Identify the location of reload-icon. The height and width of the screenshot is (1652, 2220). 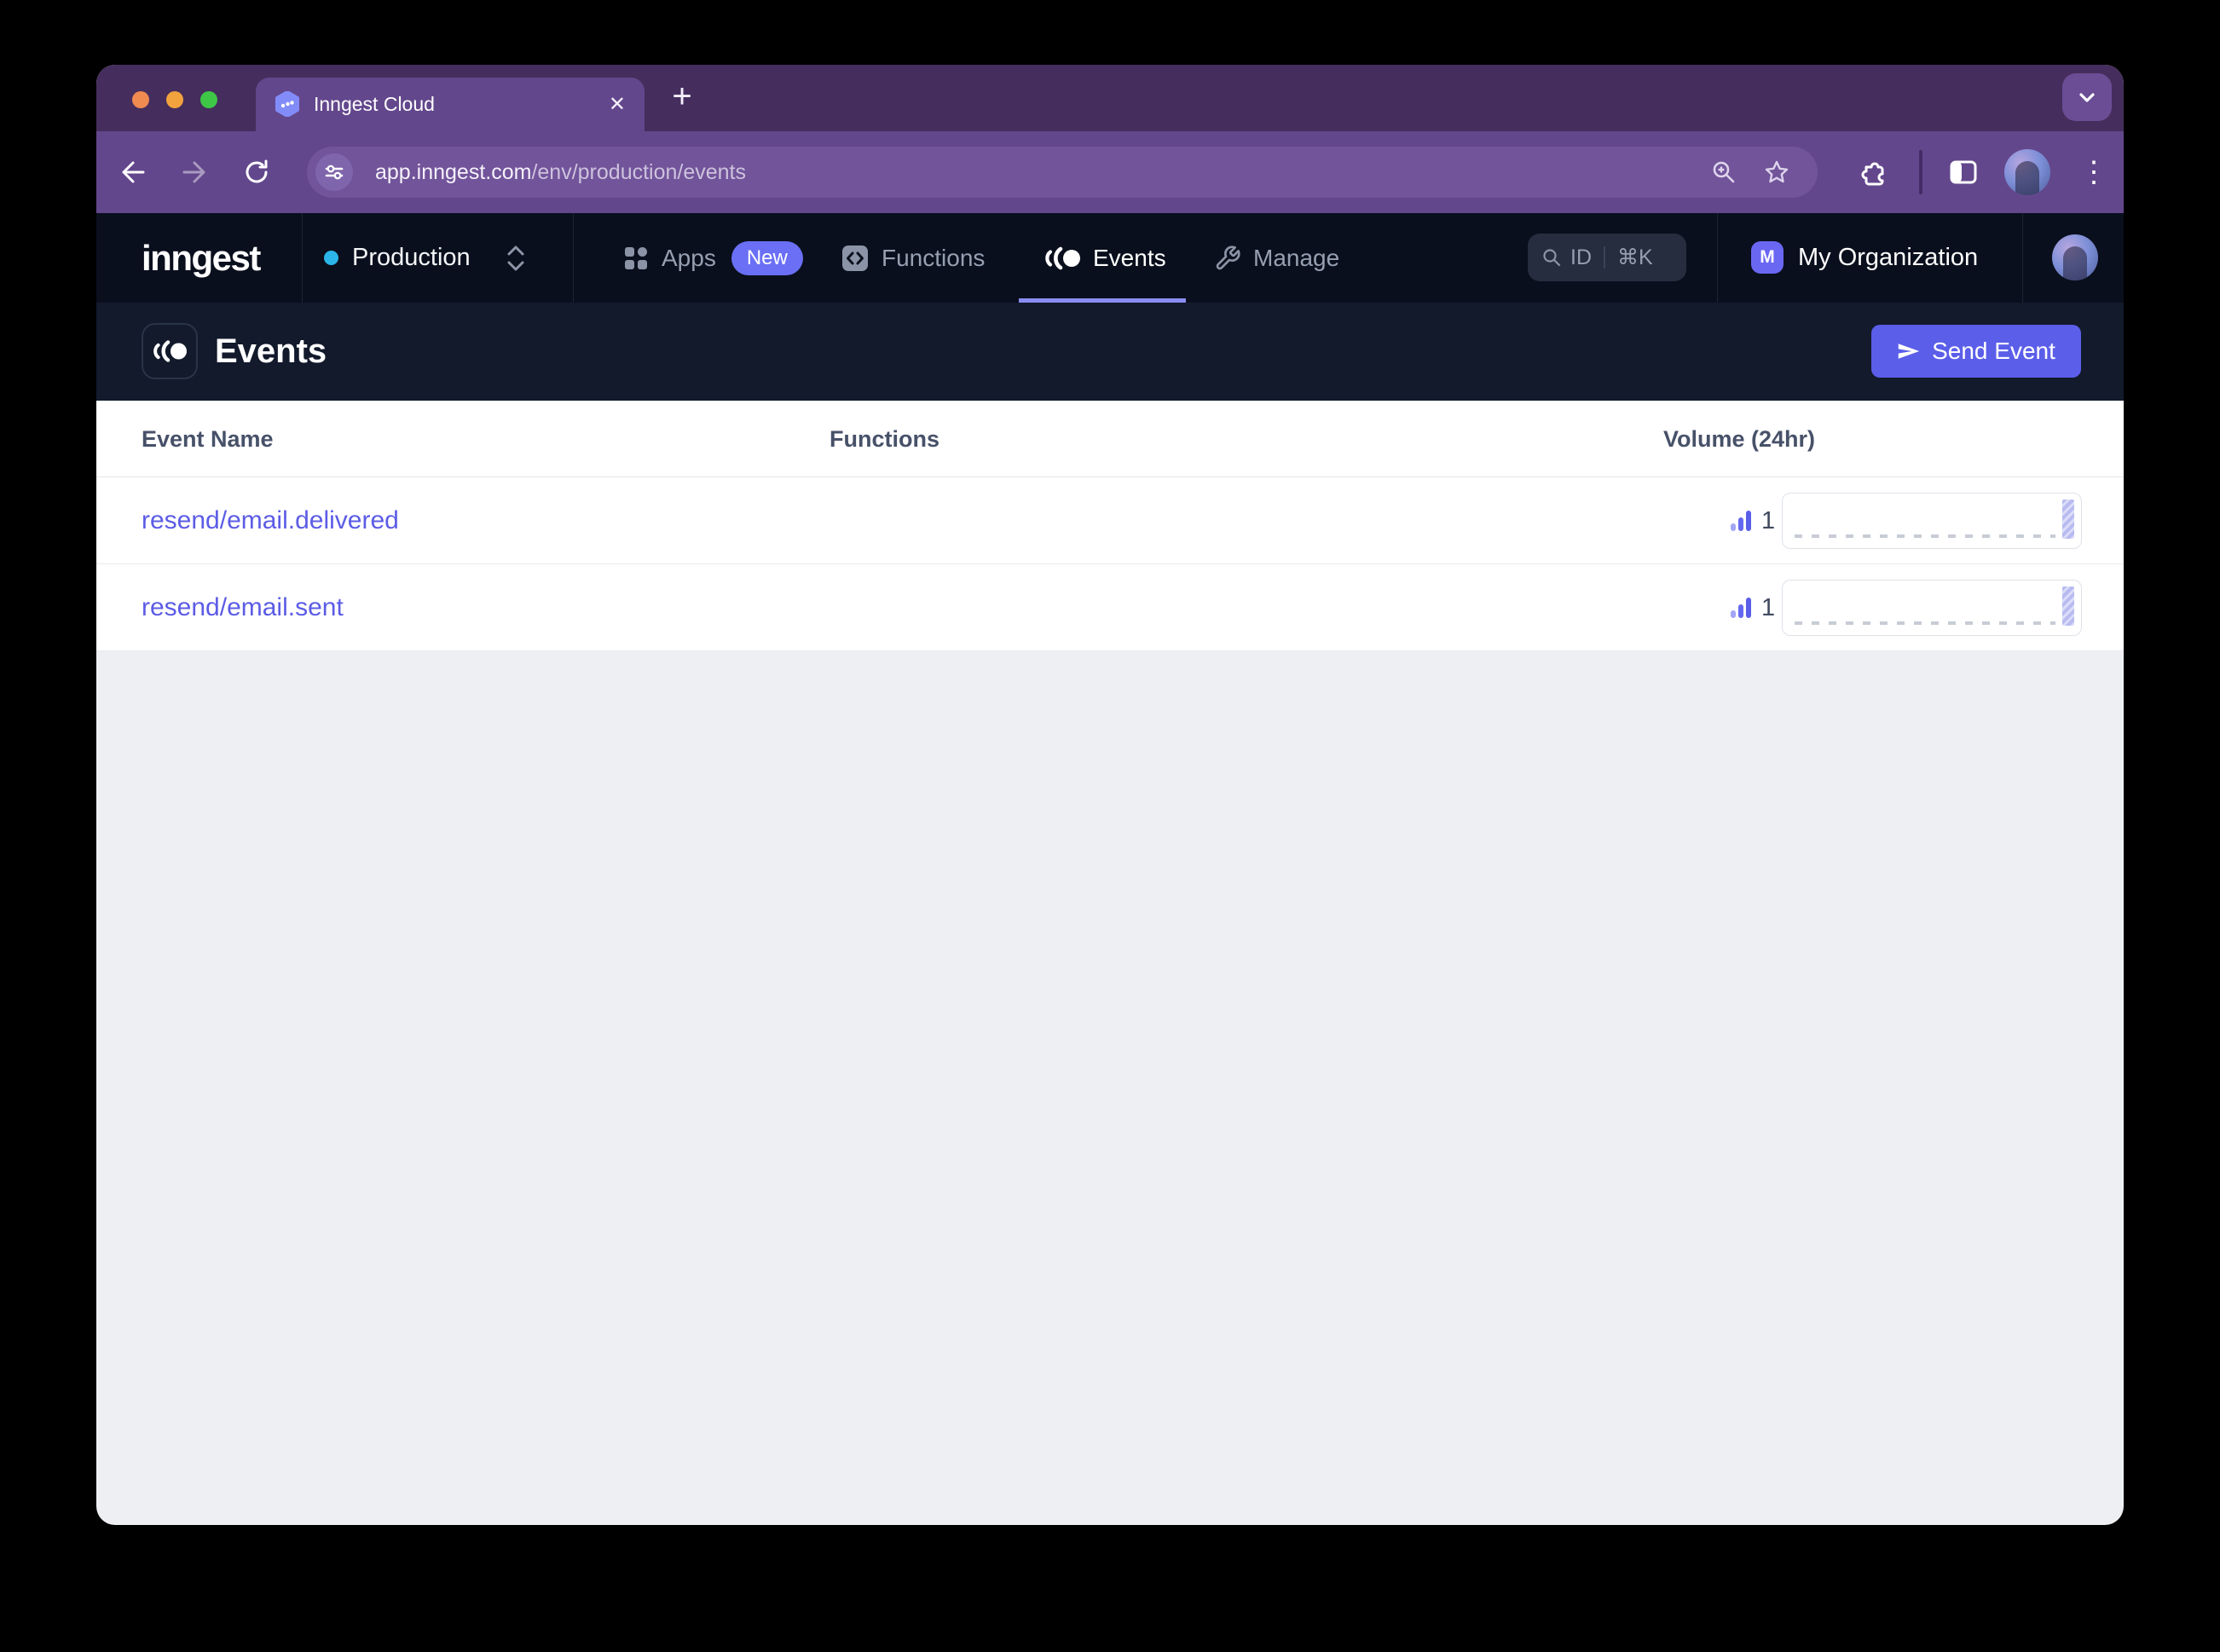
(256, 172).